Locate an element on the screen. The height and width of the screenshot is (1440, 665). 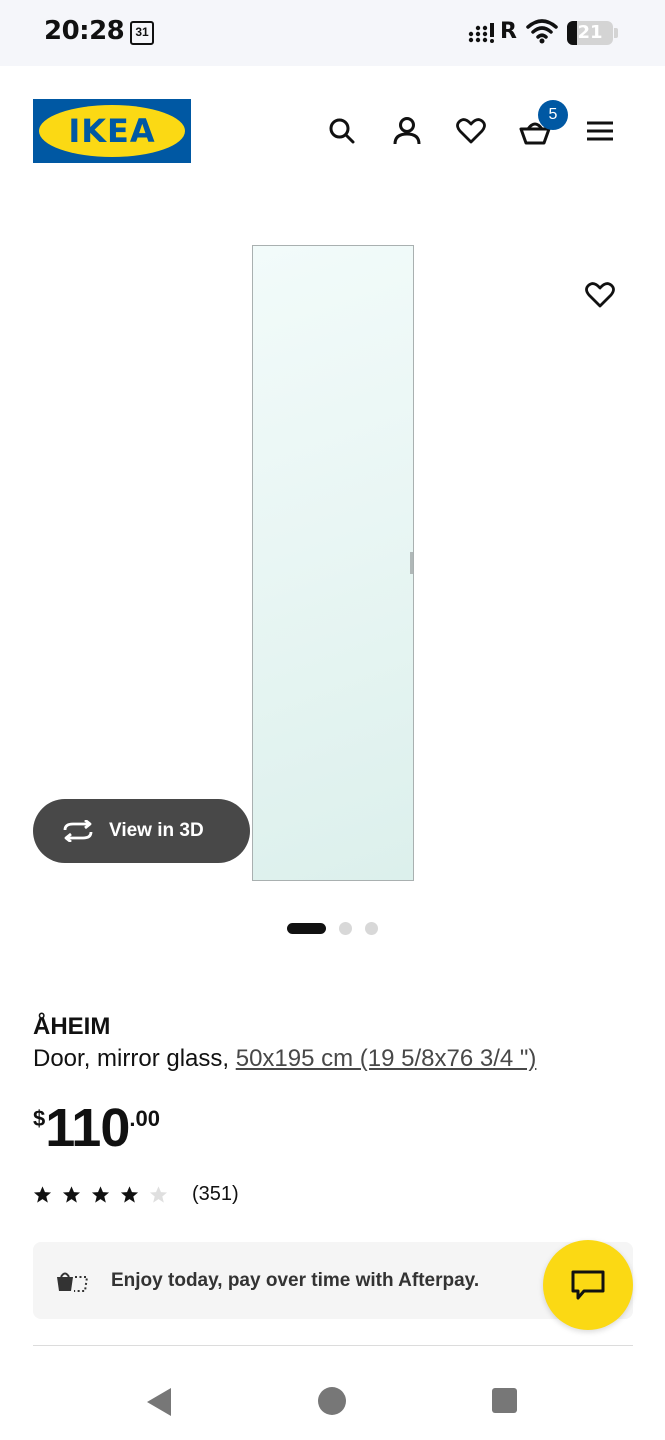
heart-icon is located at coordinates (471, 131).